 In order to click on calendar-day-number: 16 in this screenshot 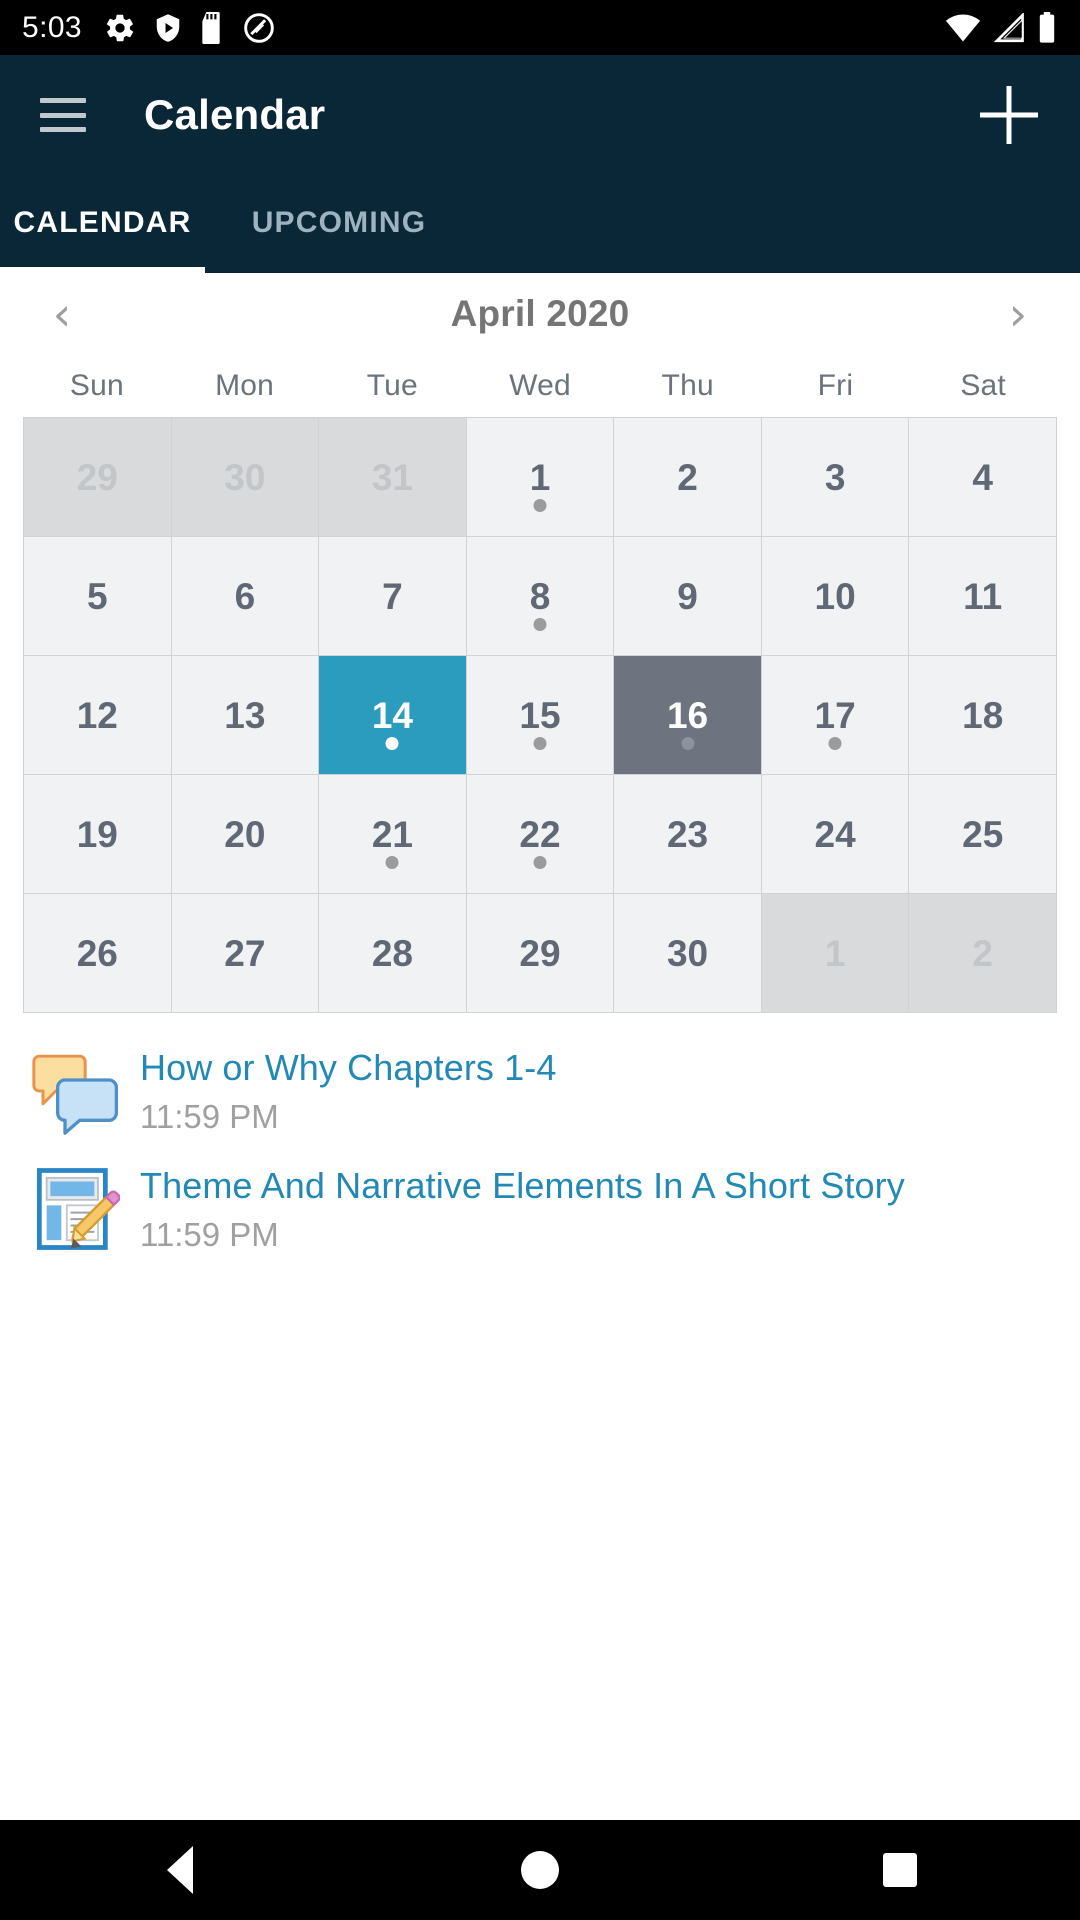, I will do `click(687, 715)`.